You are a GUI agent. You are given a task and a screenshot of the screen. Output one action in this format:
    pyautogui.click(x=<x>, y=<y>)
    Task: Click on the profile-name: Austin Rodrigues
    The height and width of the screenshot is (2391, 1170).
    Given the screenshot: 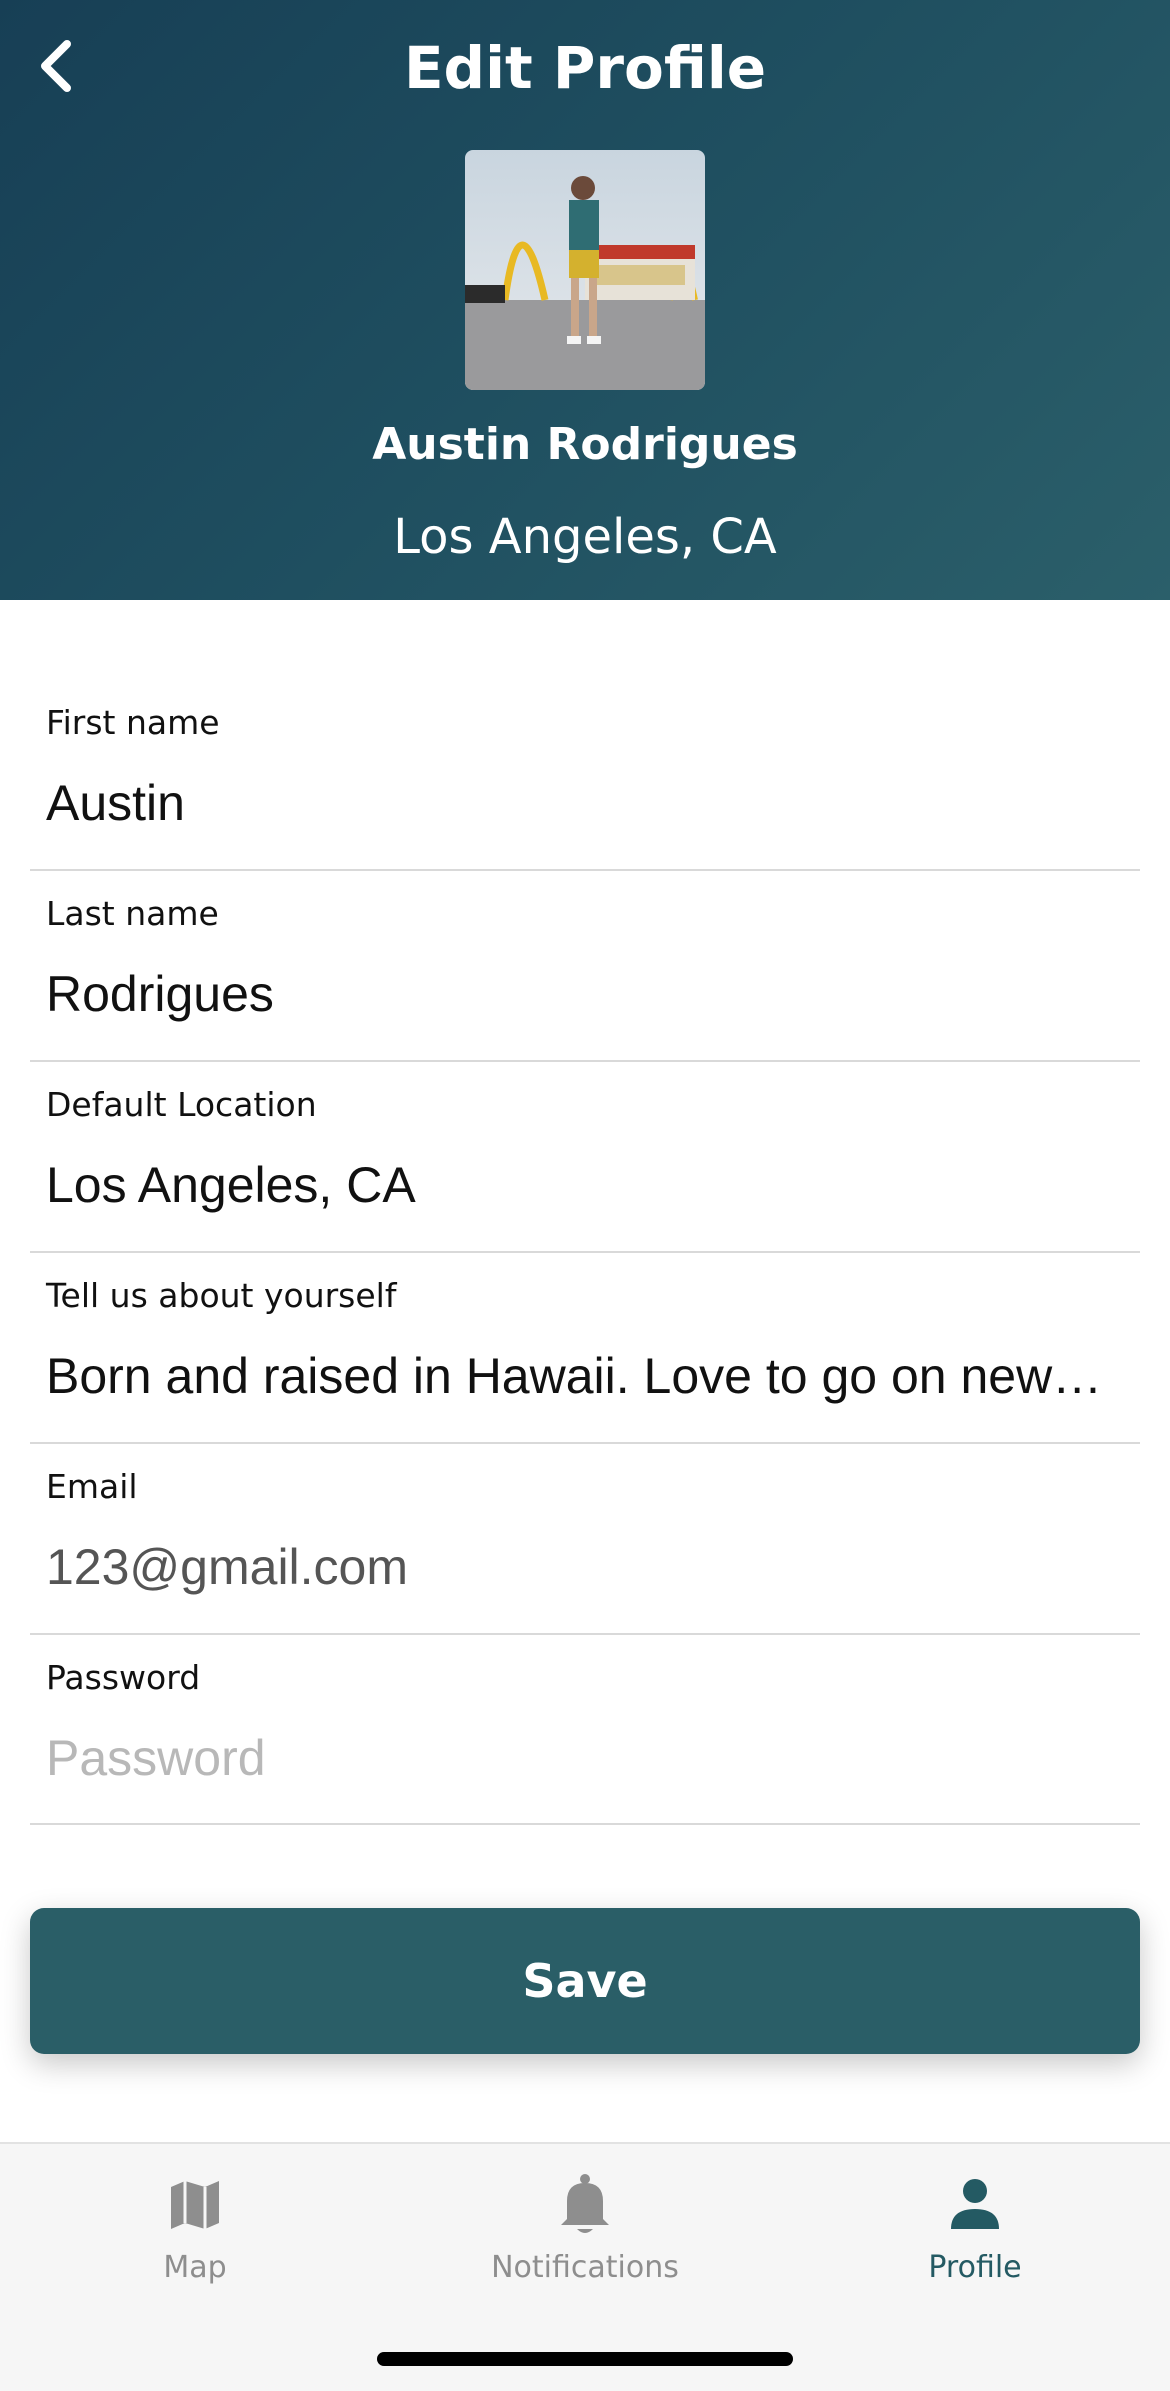 What is the action you would take?
    pyautogui.click(x=585, y=444)
    